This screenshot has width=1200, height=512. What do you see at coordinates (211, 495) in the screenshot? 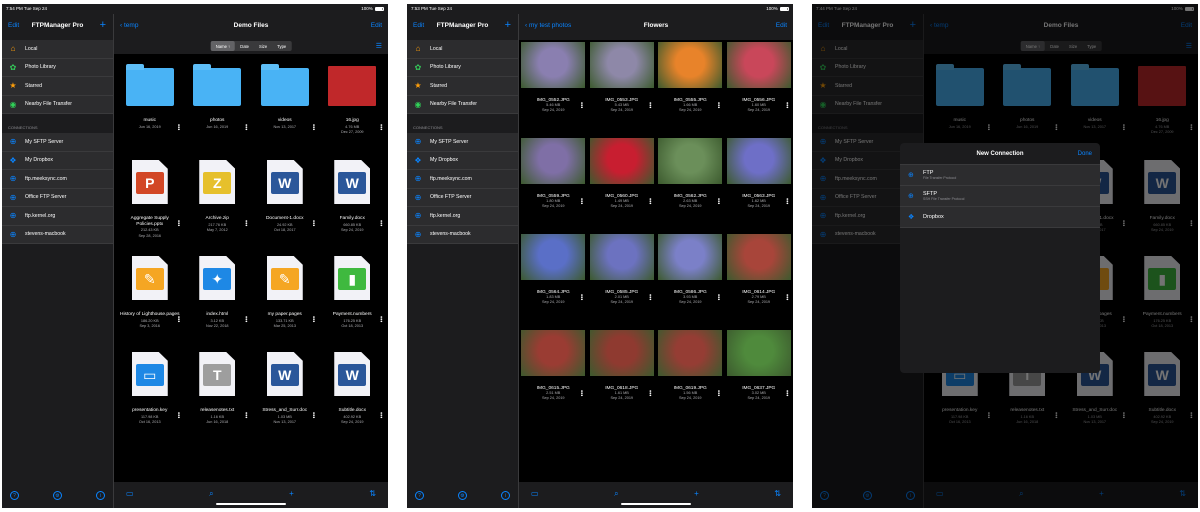
I see `search-icon: ⌕` at bounding box center [211, 495].